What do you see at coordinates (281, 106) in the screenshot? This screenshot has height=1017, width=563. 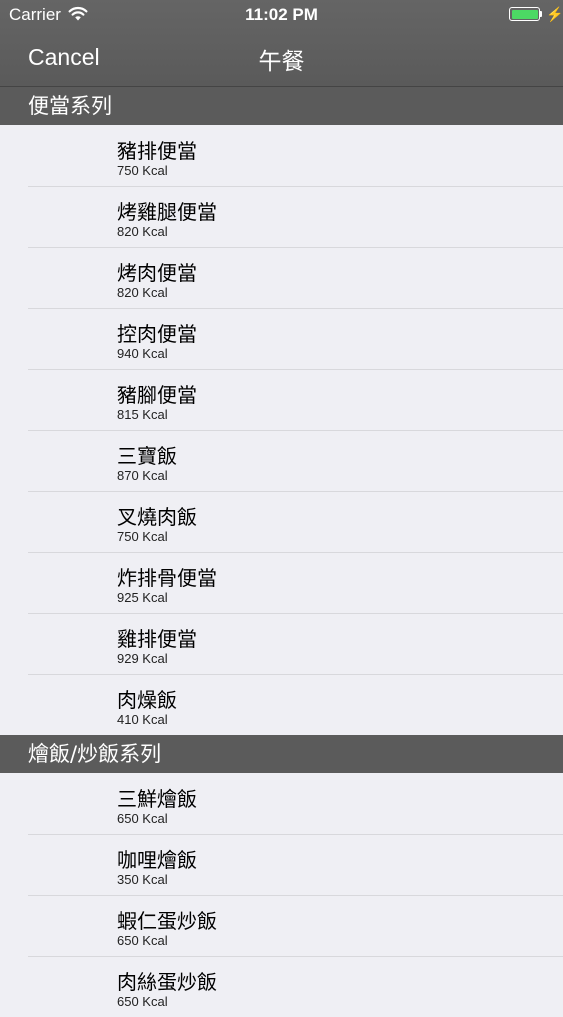 I see `section-header: 便當系列` at bounding box center [281, 106].